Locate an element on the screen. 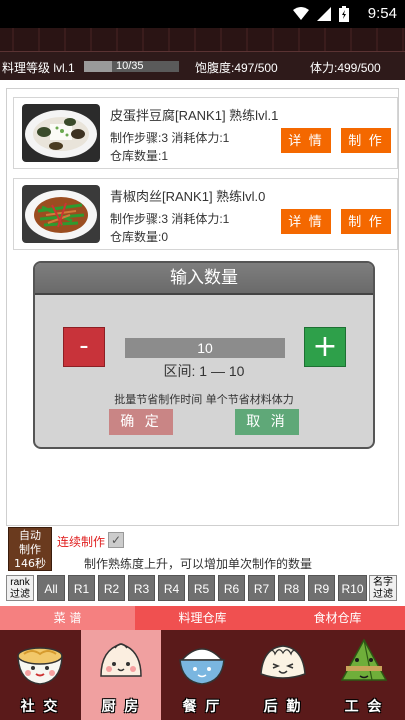  quantity-range: 区间: 1 — 10 is located at coordinates (204, 371).